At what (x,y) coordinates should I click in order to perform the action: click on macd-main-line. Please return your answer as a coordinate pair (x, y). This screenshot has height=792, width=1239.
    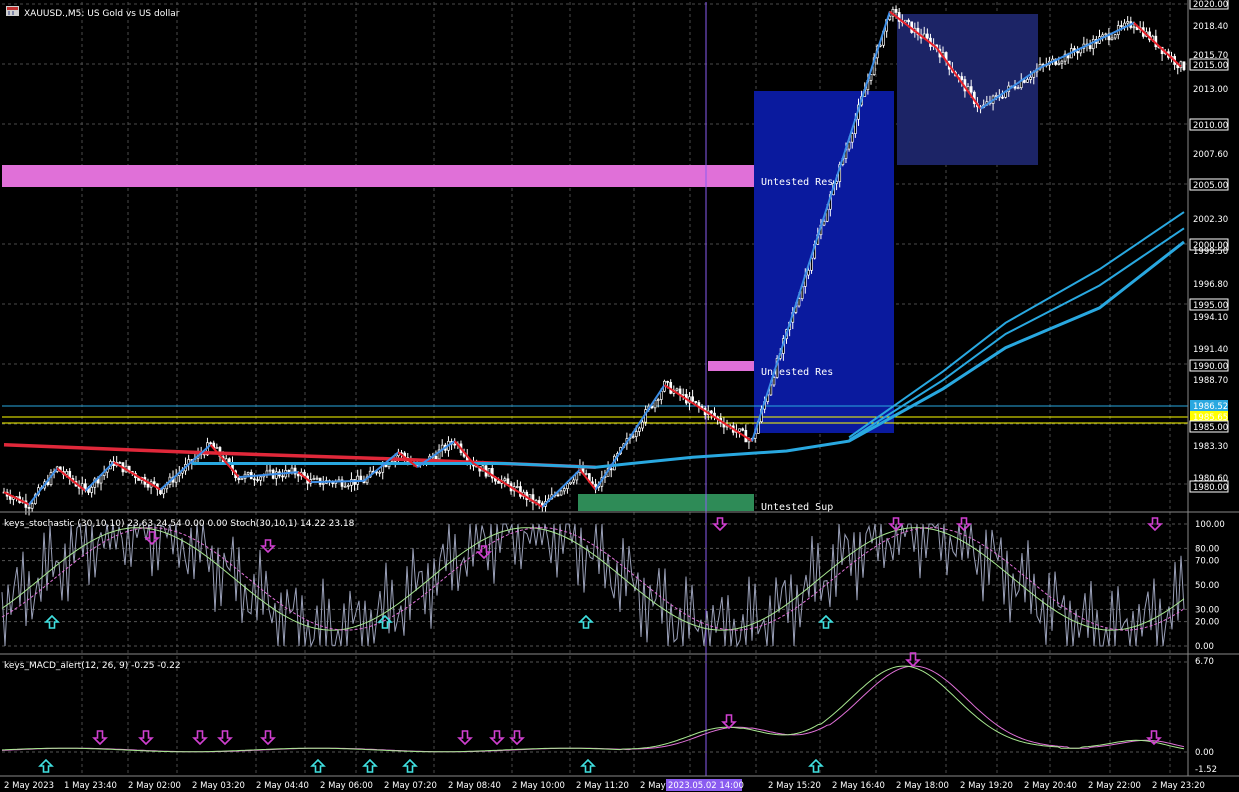
    Looking at the image, I should click on (593, 709).